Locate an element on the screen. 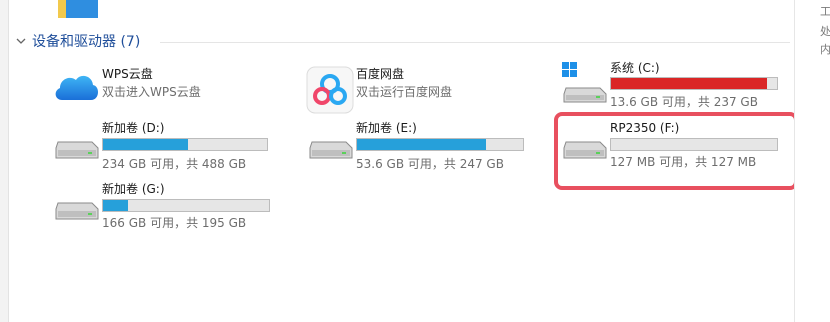  drive-tile-wps: WPS云盘 双击进入WPS云盘 is located at coordinates (152, 94).